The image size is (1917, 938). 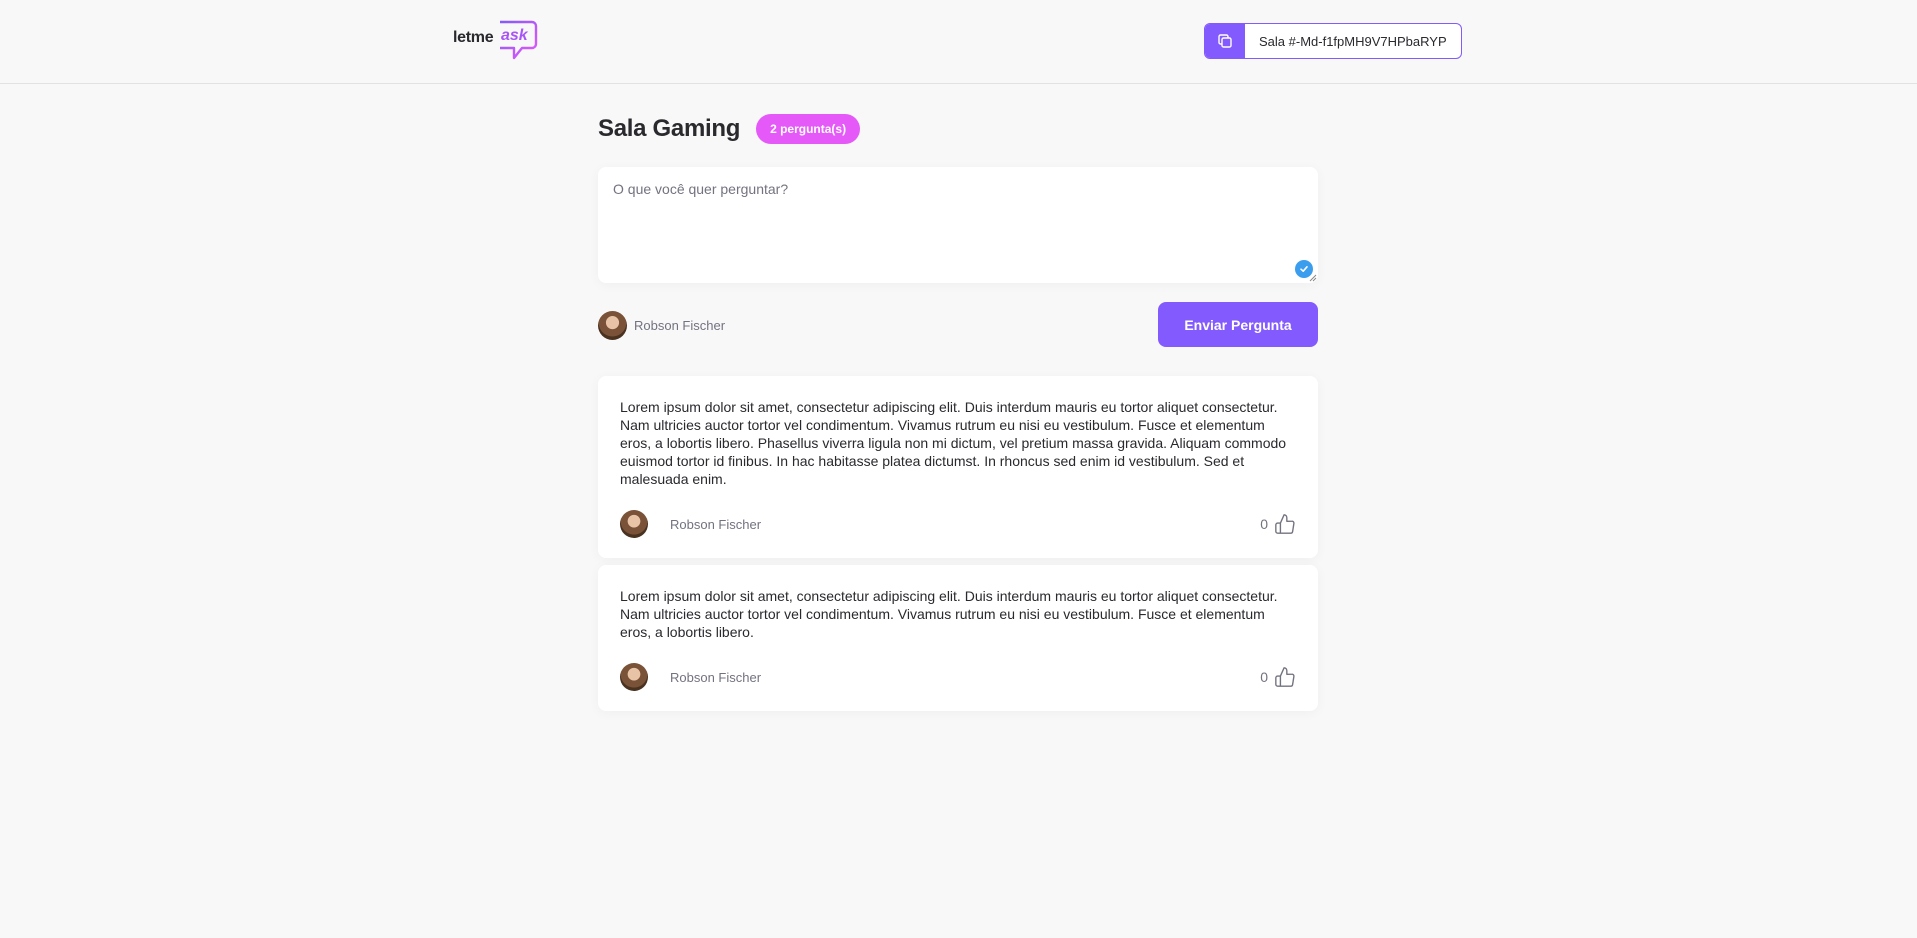 I want to click on room-code-text: Sala #-Md-f1fpMH9V7HPbaRYP, so click(x=1353, y=41).